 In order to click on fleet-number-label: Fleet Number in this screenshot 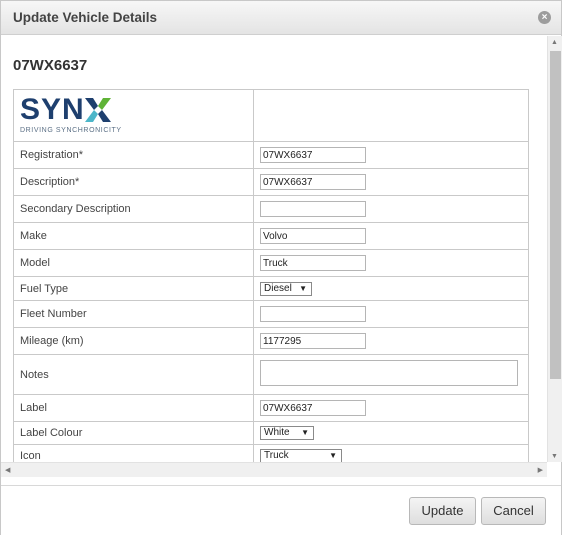, I will do `click(133, 314)`.